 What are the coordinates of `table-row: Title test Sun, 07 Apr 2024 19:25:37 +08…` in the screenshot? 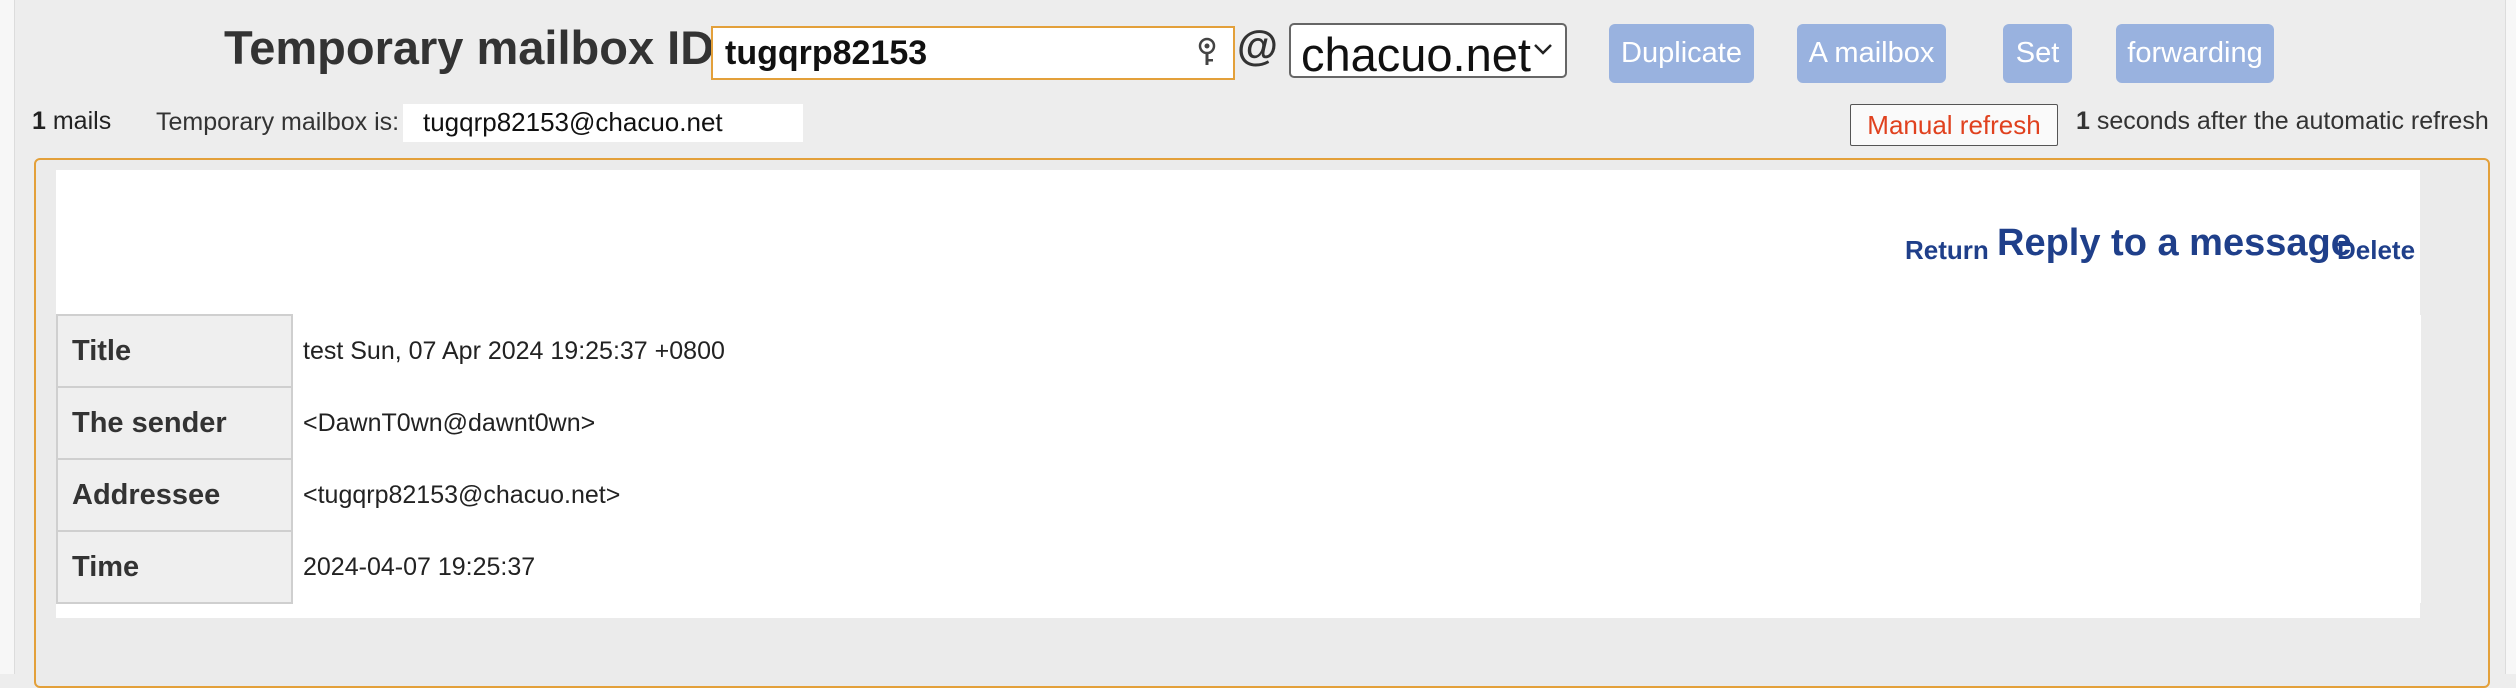 It's located at (1238, 351).